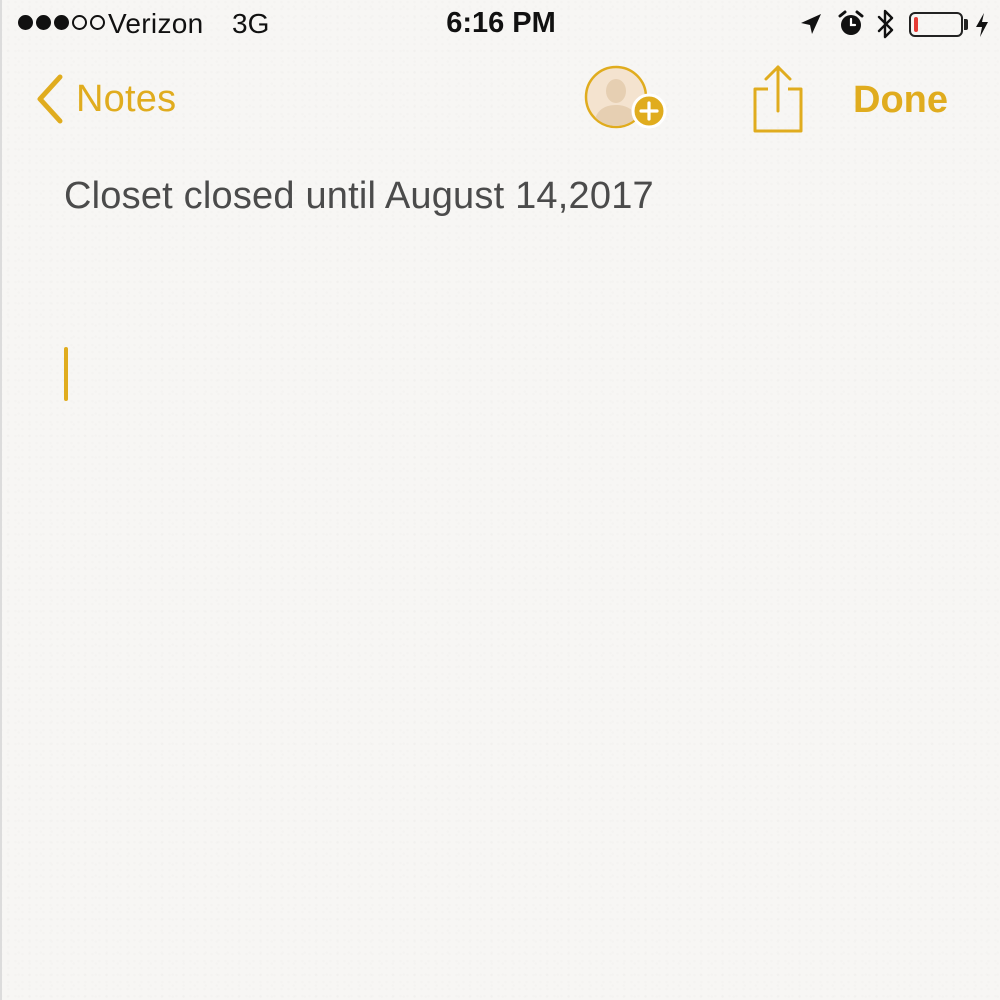 This screenshot has width=1000, height=1000. Describe the element at coordinates (936, 24) in the screenshot. I see `battery-icon` at that location.